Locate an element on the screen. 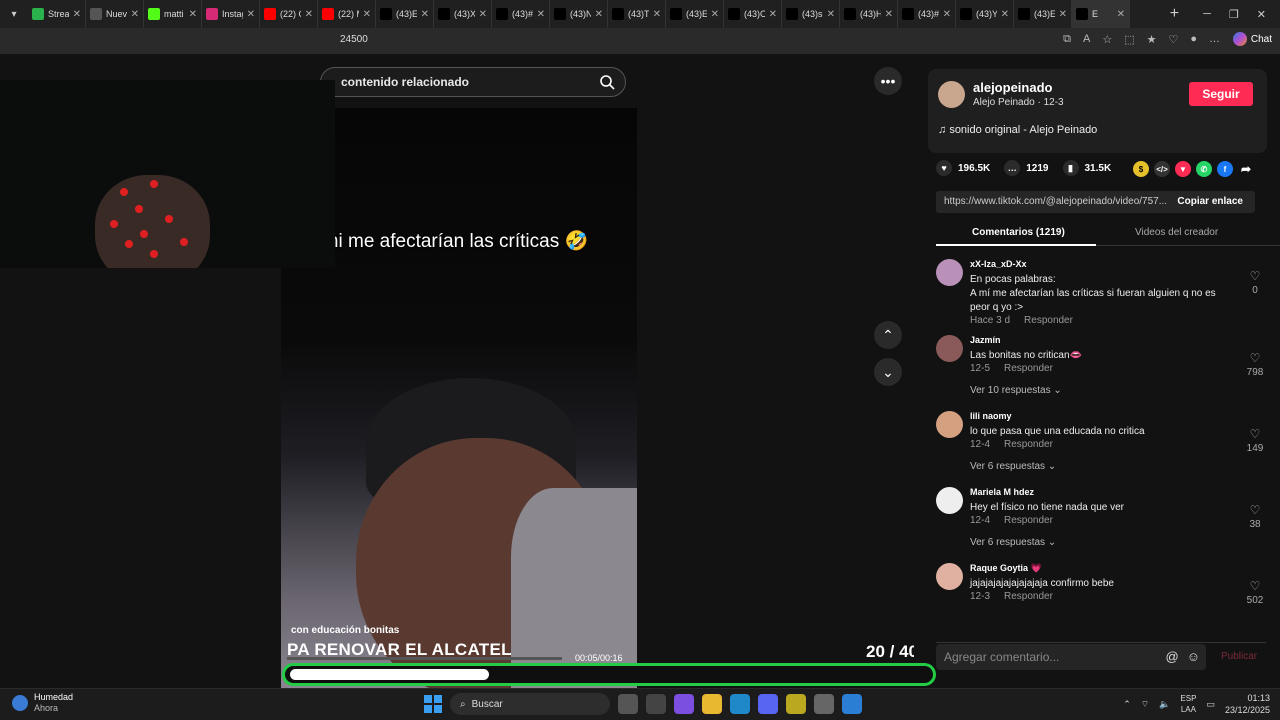  address-url: 24500 is located at coordinates (354, 39).